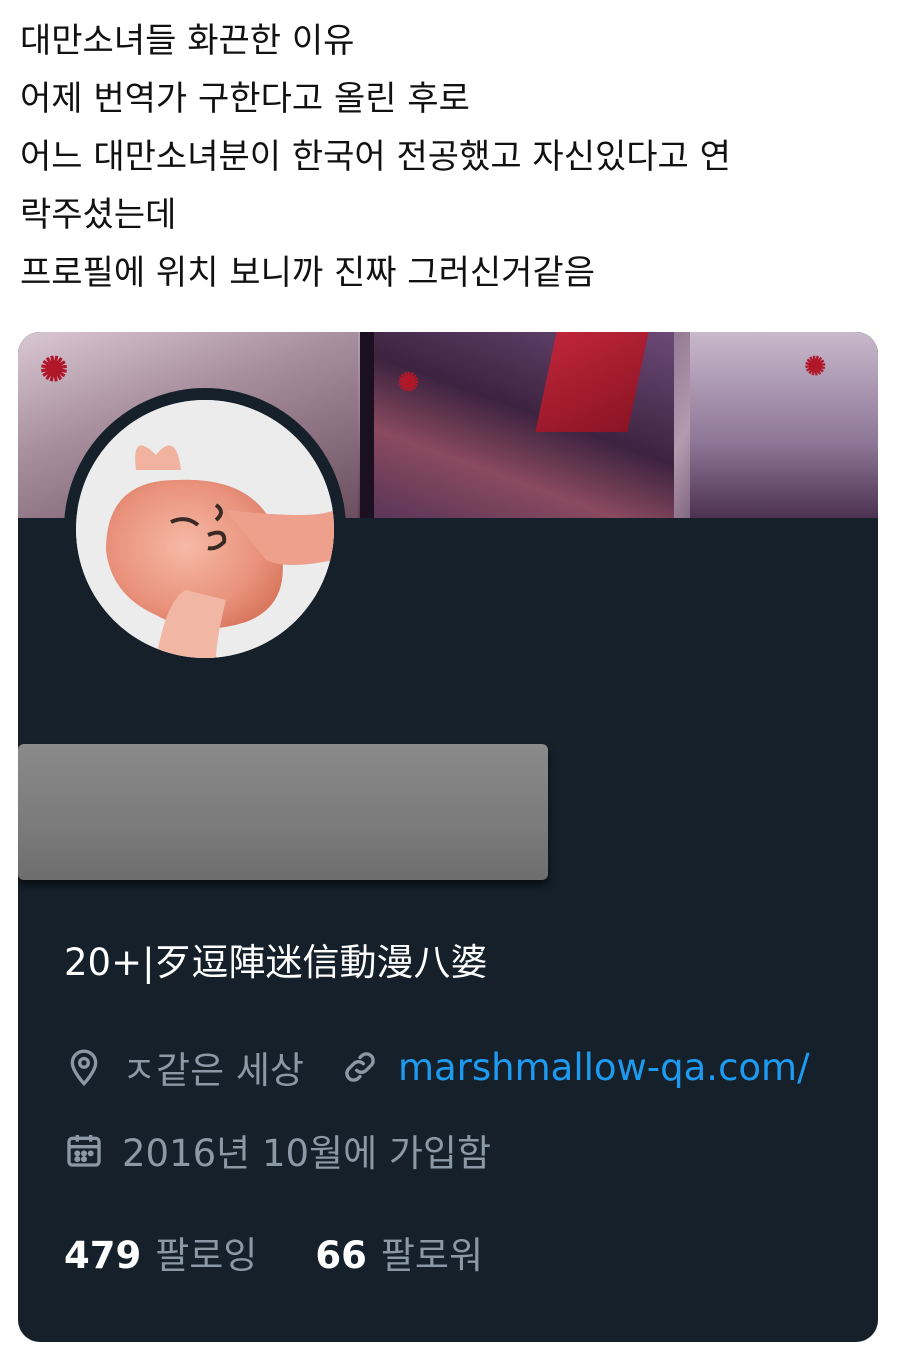 The image size is (900, 1365). I want to click on followers-label: 팔로워, so click(431, 1255).